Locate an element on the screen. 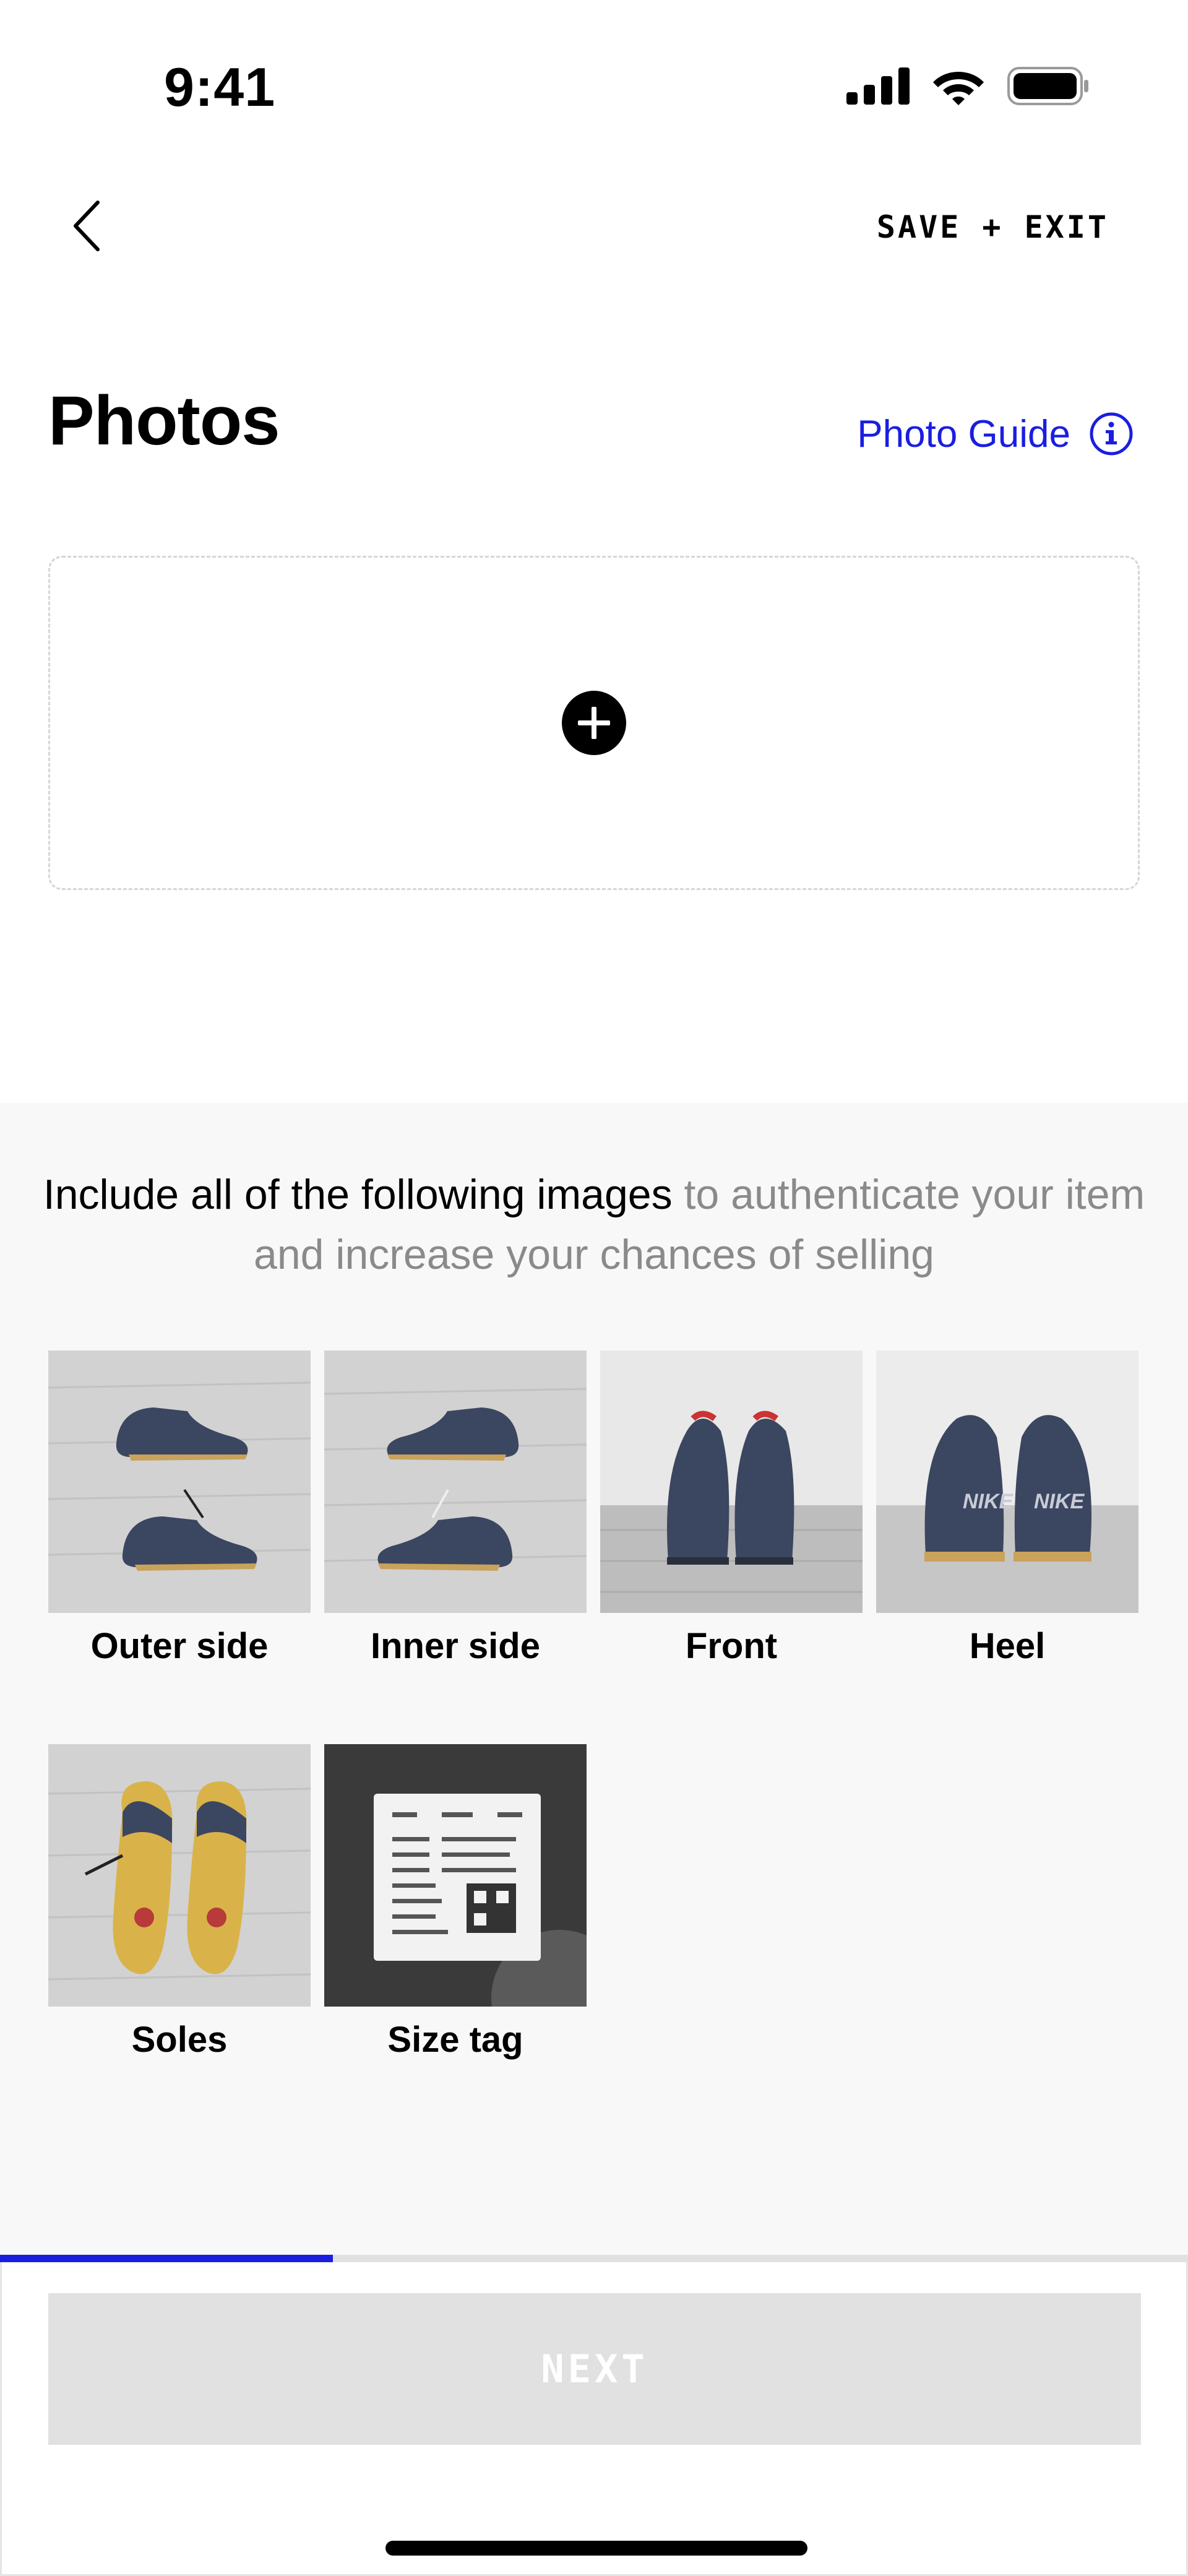  tile-label: Outer side is located at coordinates (179, 1646).